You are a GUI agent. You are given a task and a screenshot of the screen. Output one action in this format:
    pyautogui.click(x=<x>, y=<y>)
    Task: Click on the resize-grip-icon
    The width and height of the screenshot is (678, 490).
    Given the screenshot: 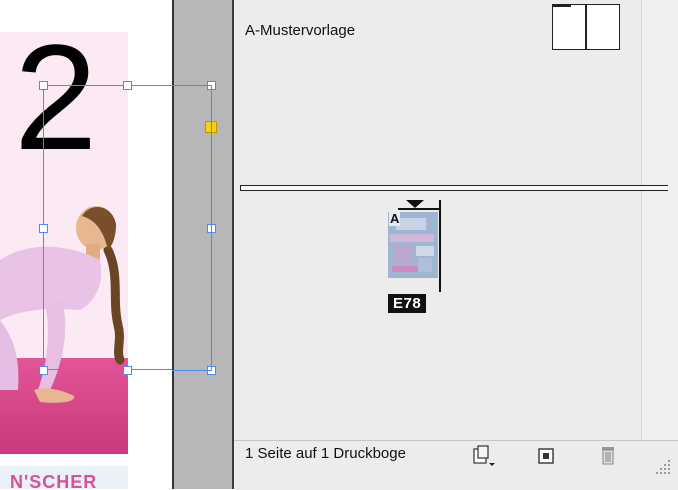 What is the action you would take?
    pyautogui.click(x=663, y=467)
    